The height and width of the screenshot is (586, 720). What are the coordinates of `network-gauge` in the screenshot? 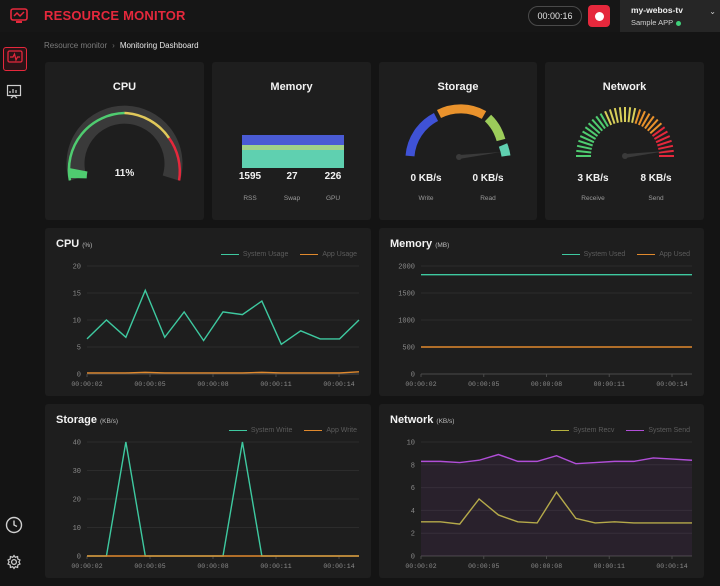 It's located at (625, 133).